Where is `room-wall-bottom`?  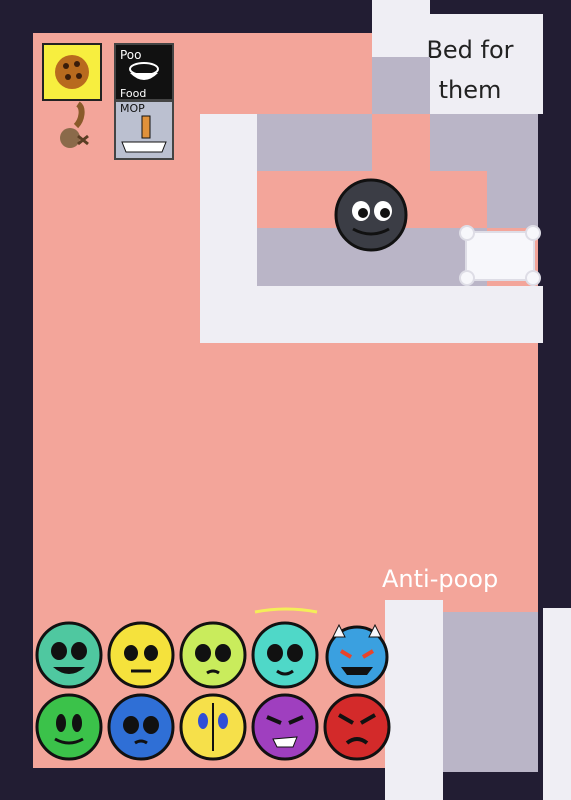
room-wall-bottom is located at coordinates (371, 314).